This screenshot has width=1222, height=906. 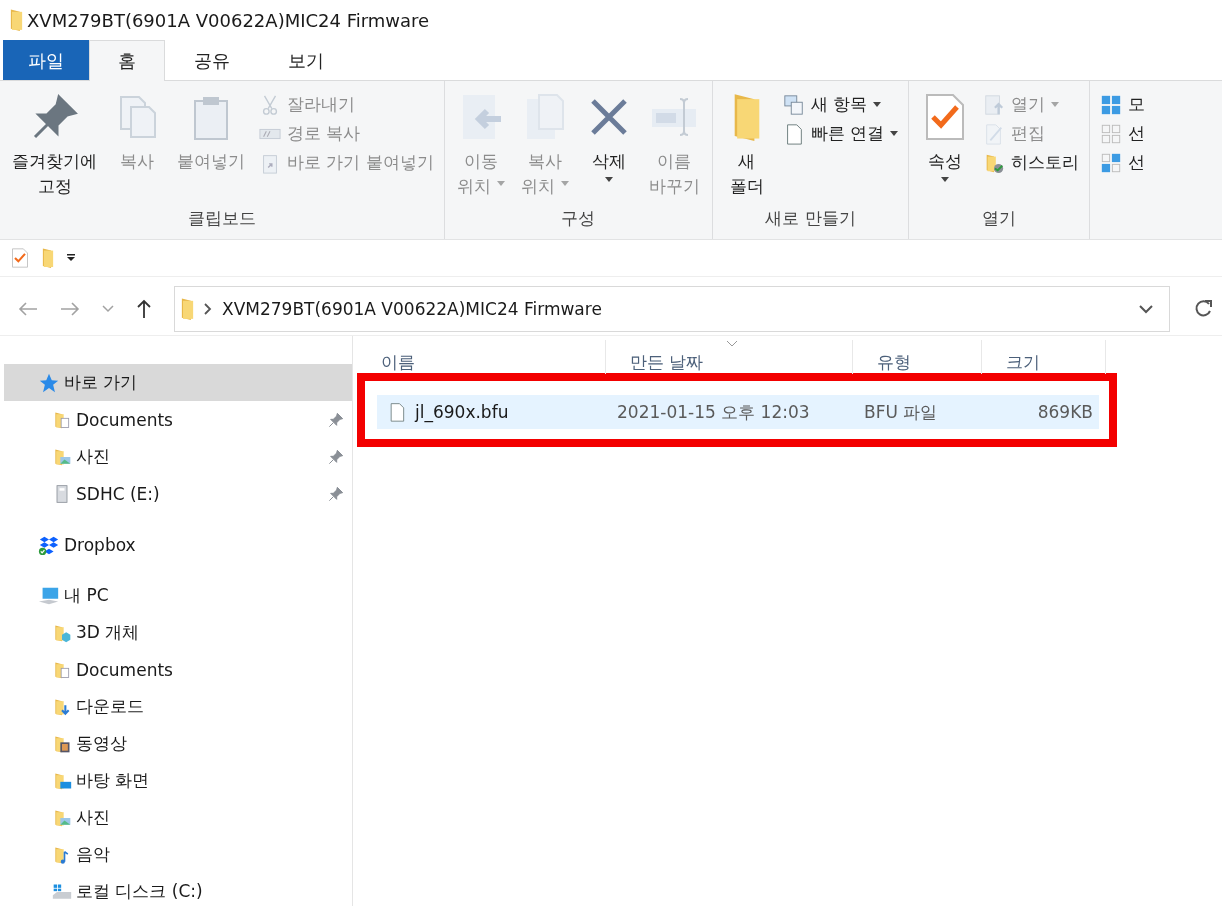 What do you see at coordinates (20, 258) in the screenshot?
I see `checkmark-page-icon` at bounding box center [20, 258].